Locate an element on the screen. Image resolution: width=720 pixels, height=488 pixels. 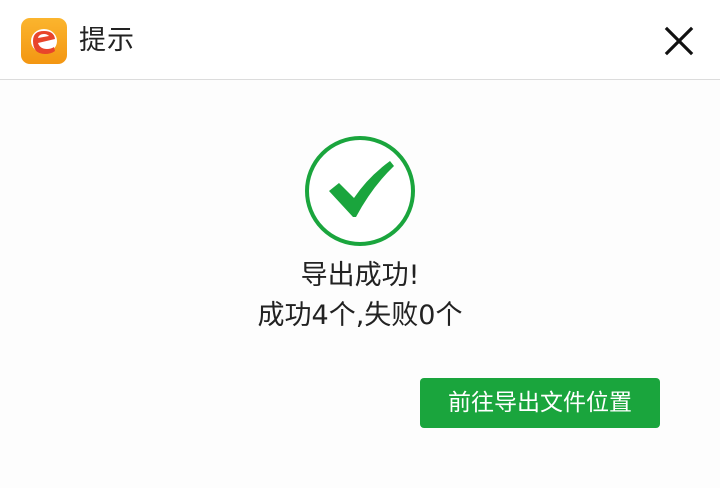
export-count-summary: 成功4个,失败0个 is located at coordinates (360, 315).